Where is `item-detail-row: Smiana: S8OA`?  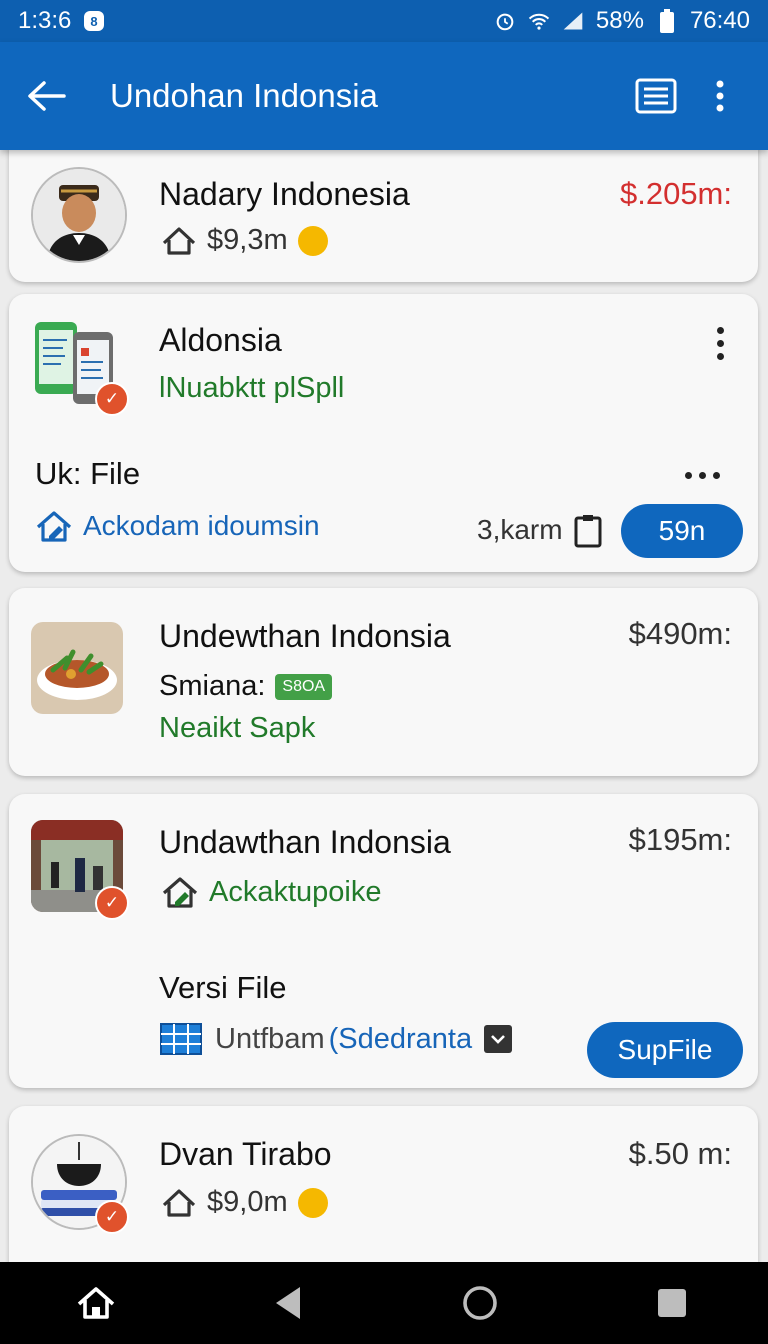 item-detail-row: Smiana: S8OA is located at coordinates (246, 686).